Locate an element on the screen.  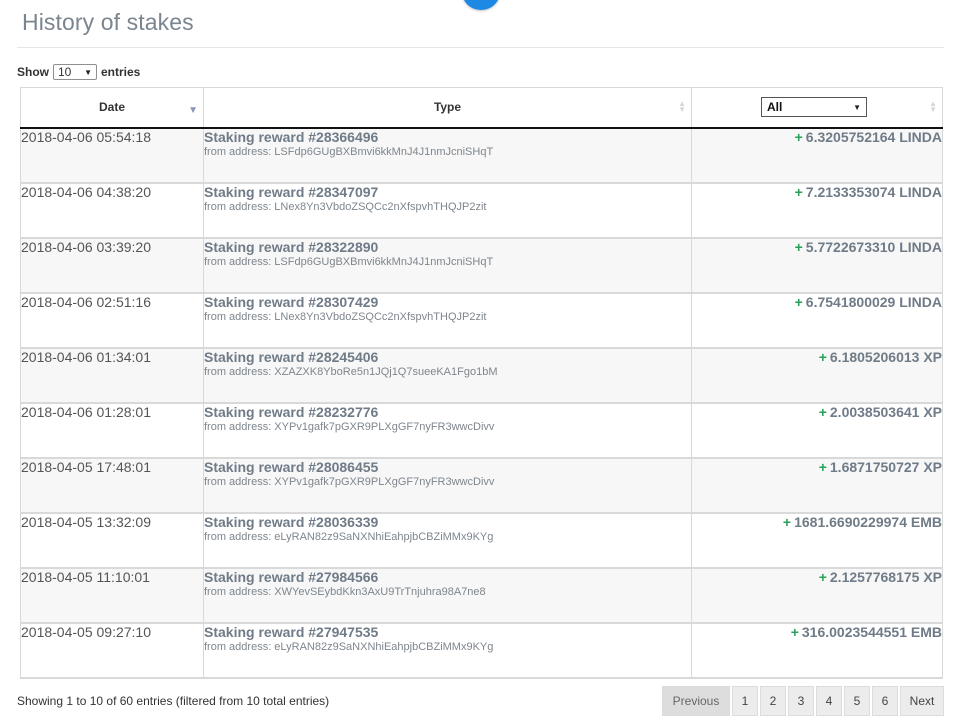
entries-label: entries is located at coordinates (121, 72).